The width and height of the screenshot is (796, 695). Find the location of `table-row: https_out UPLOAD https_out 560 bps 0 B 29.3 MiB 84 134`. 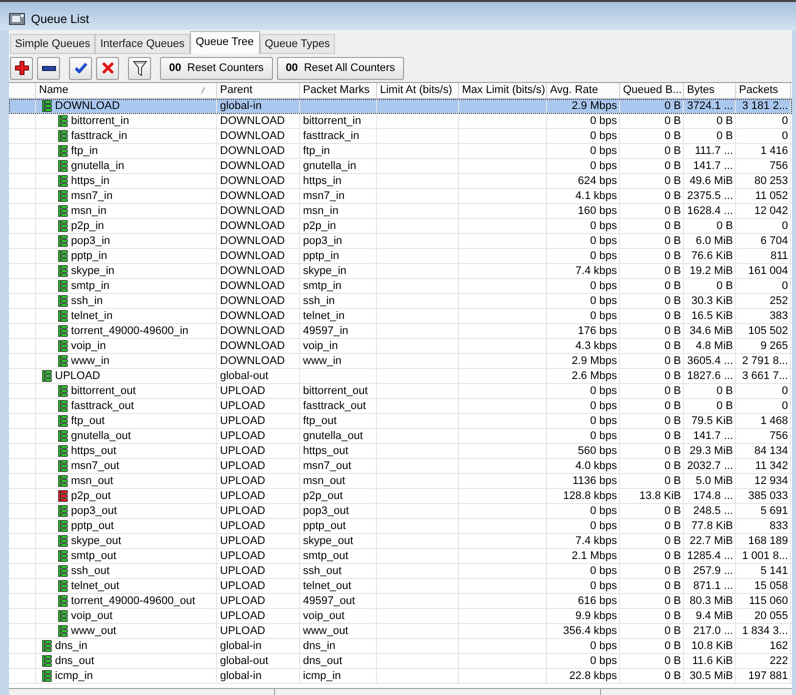

table-row: https_out UPLOAD https_out 560 bps 0 B 29.3 MiB 84 134 is located at coordinates (400, 451).